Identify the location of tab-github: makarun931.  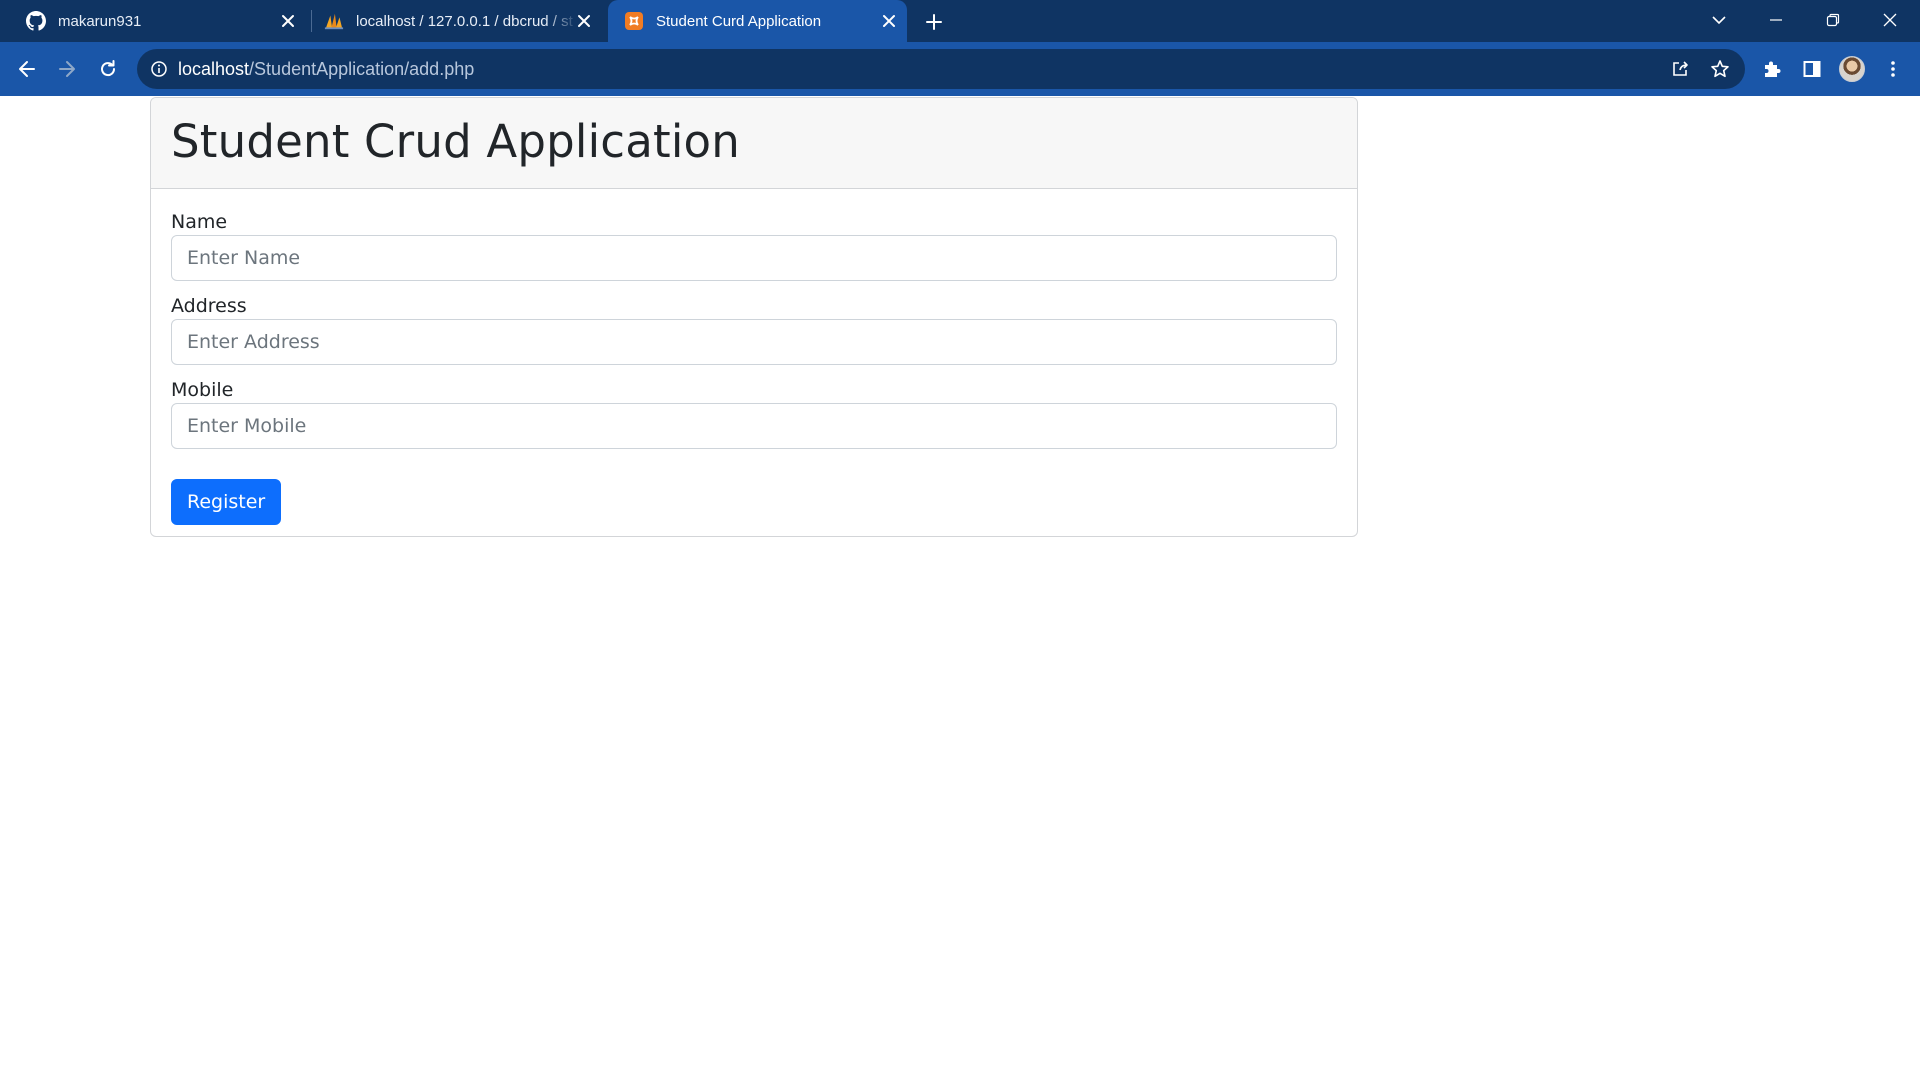
(159, 21).